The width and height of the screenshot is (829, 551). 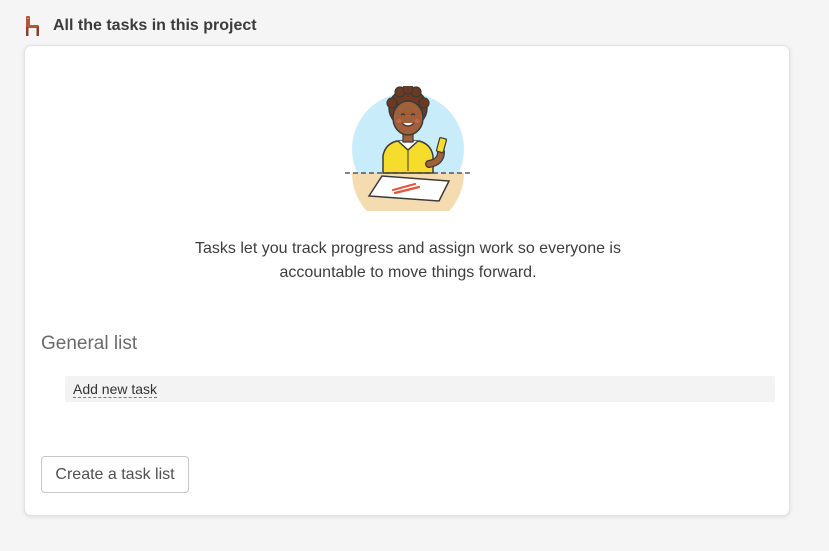 I want to click on person-drawing-illustration, so click(x=410, y=156).